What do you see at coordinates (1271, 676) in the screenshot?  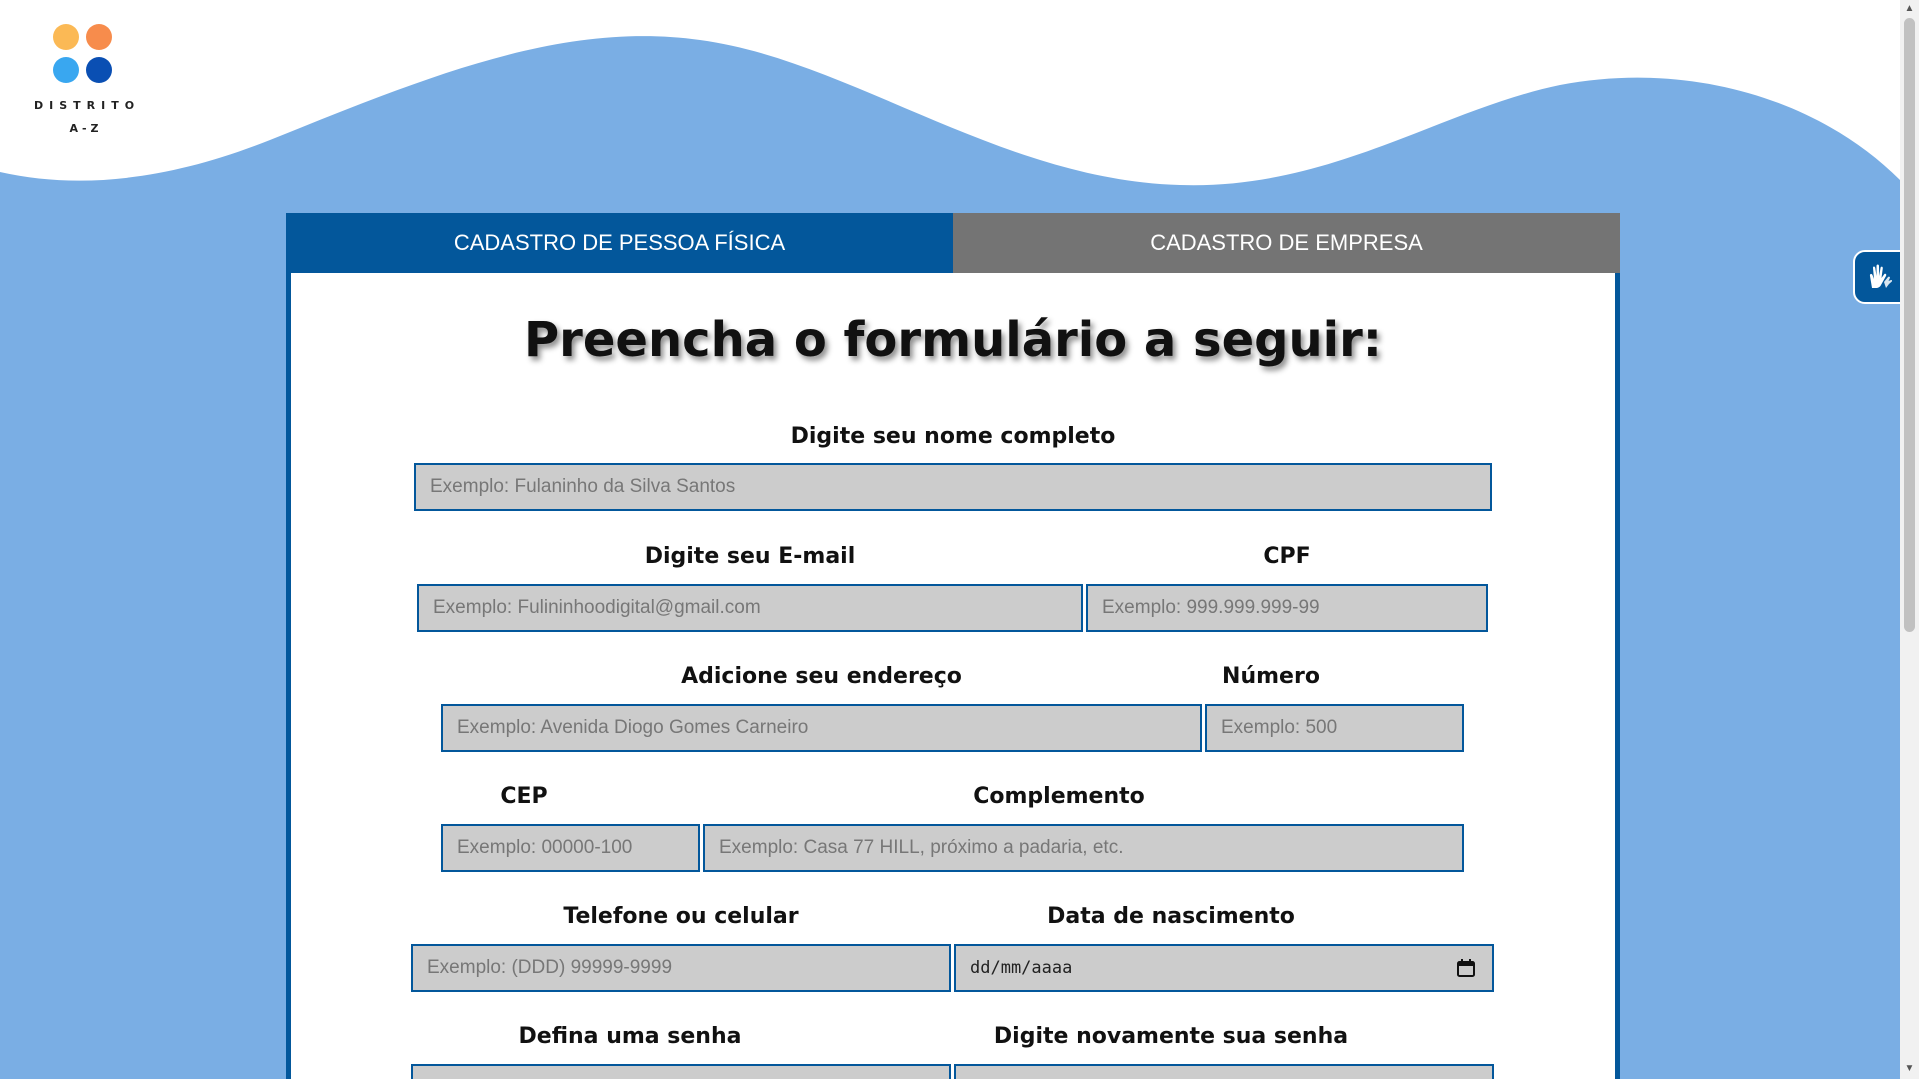 I see `numero-label: Número` at bounding box center [1271, 676].